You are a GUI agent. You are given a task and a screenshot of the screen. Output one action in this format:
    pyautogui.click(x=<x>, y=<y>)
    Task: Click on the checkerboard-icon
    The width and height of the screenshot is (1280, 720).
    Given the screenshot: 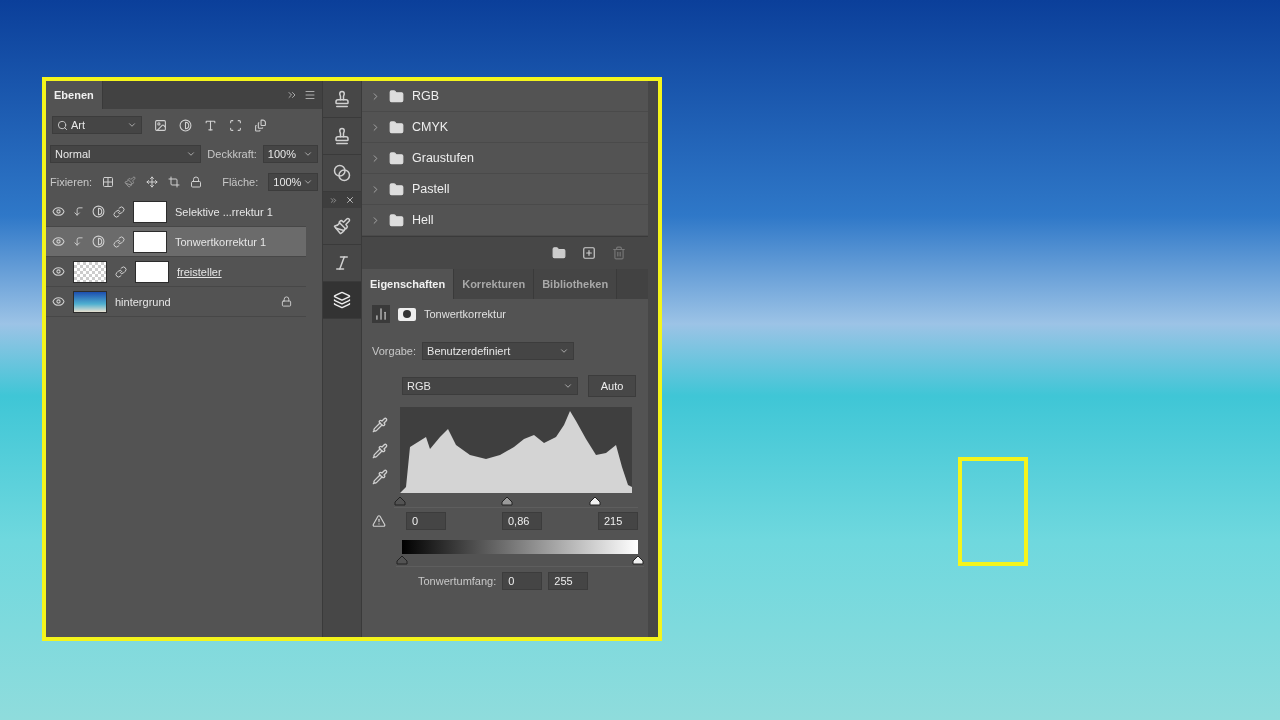 What is the action you would take?
    pyautogui.click(x=108, y=182)
    